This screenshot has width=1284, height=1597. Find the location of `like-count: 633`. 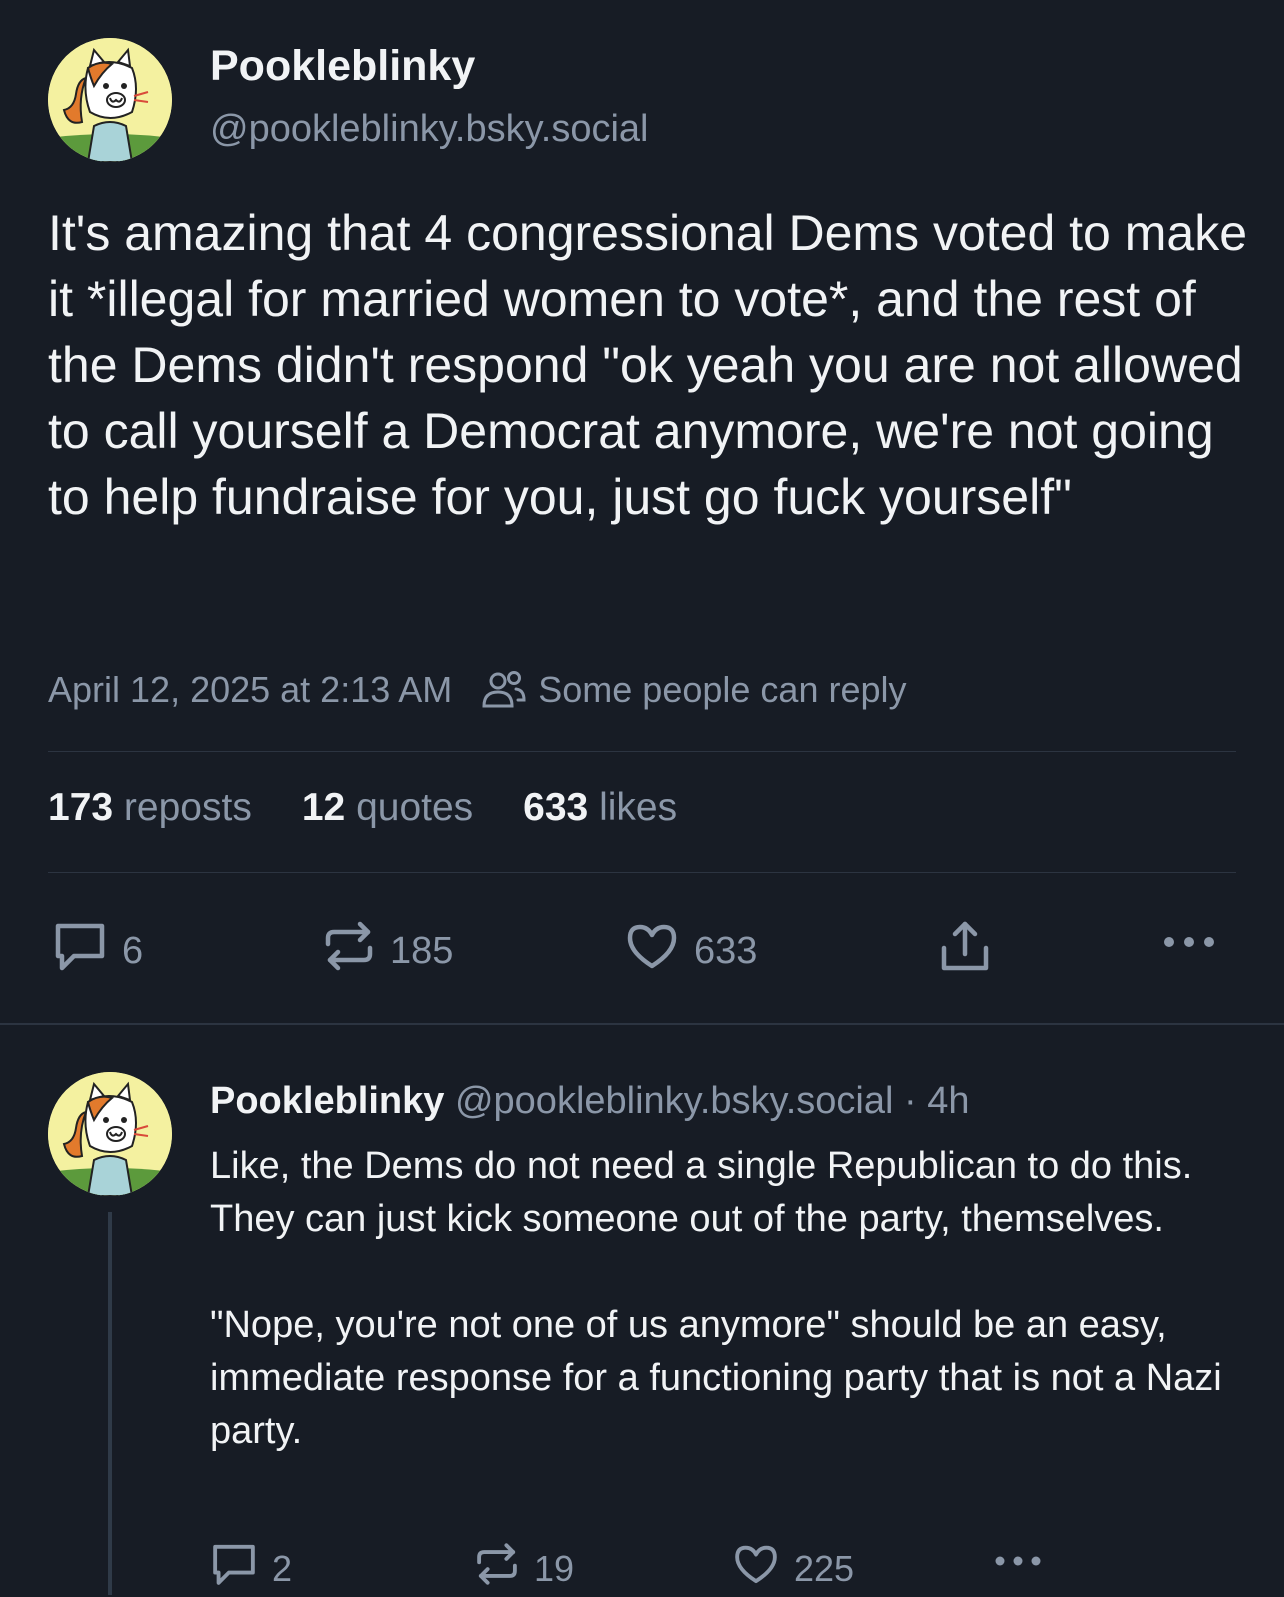

like-count: 633 is located at coordinates (726, 950).